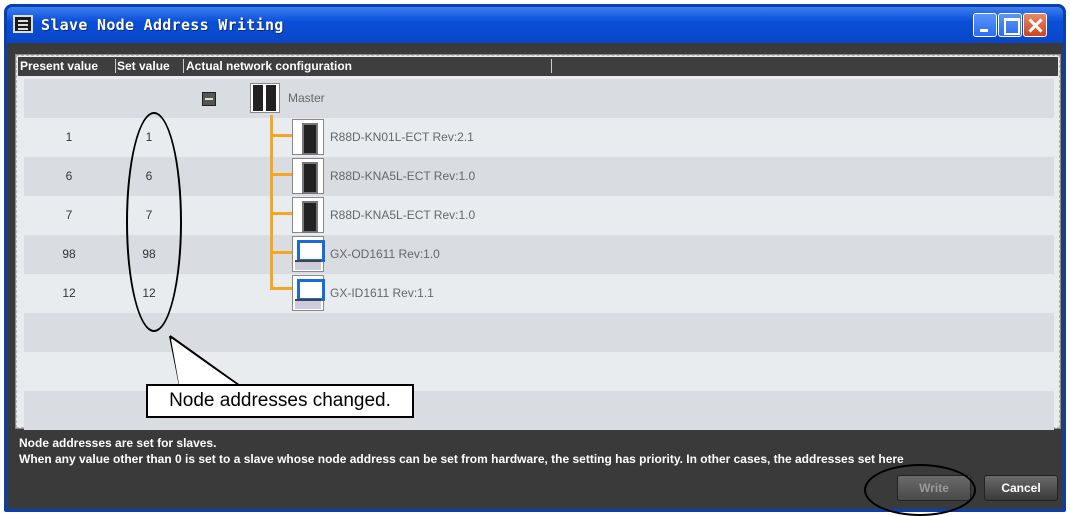 This screenshot has height=516, width=1070. I want to click on table-row: 12 12 GX-ID1611 Rev:1.1, so click(539, 293).